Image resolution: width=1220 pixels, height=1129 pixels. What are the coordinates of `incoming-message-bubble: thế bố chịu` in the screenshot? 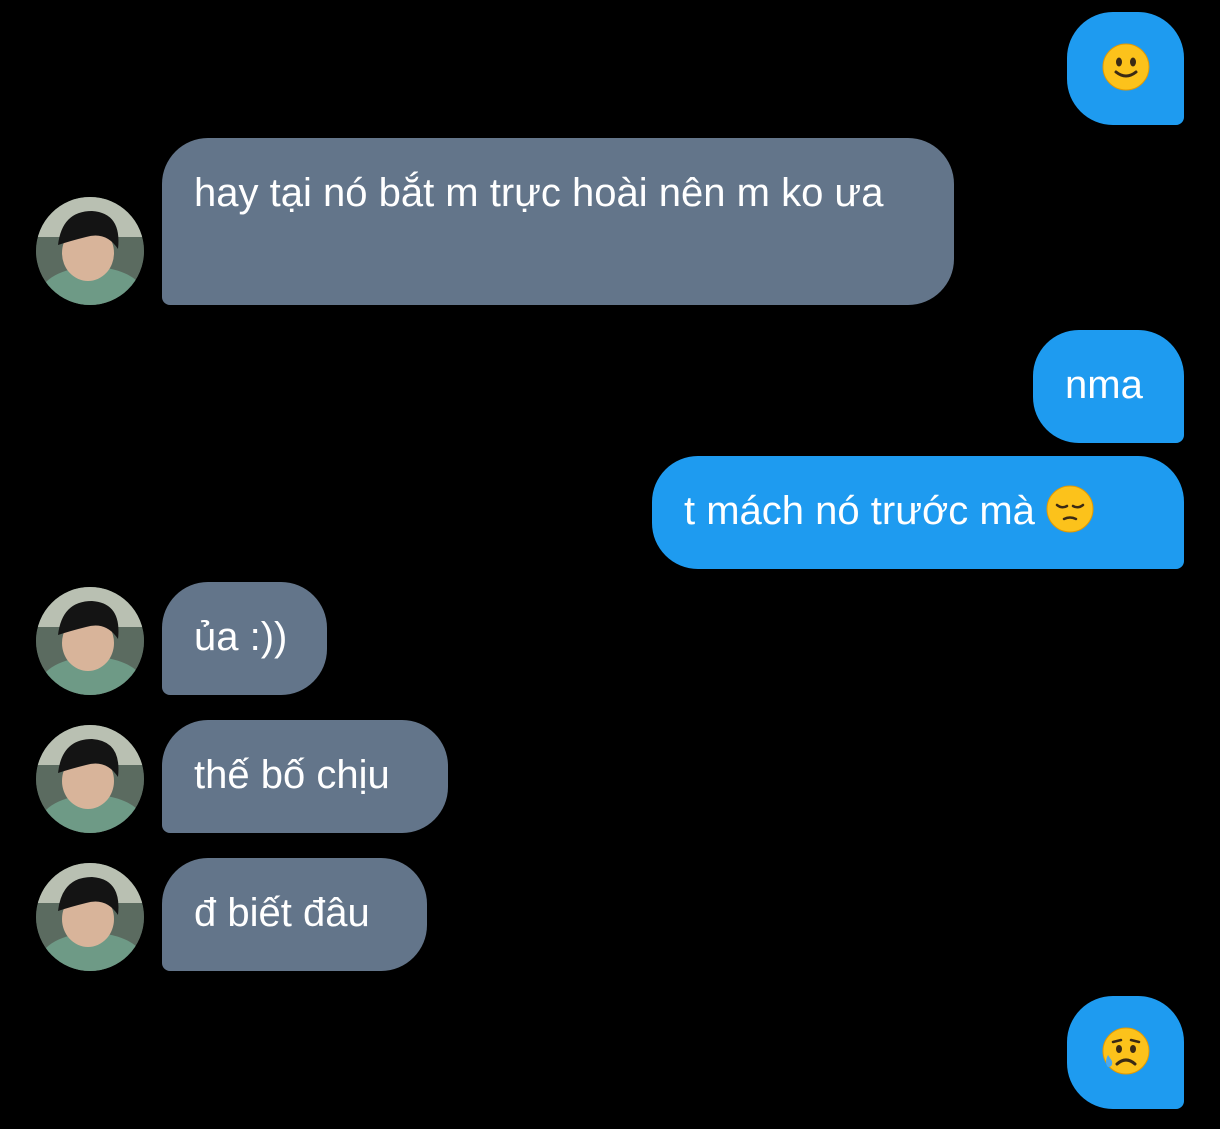 It's located at (305, 776).